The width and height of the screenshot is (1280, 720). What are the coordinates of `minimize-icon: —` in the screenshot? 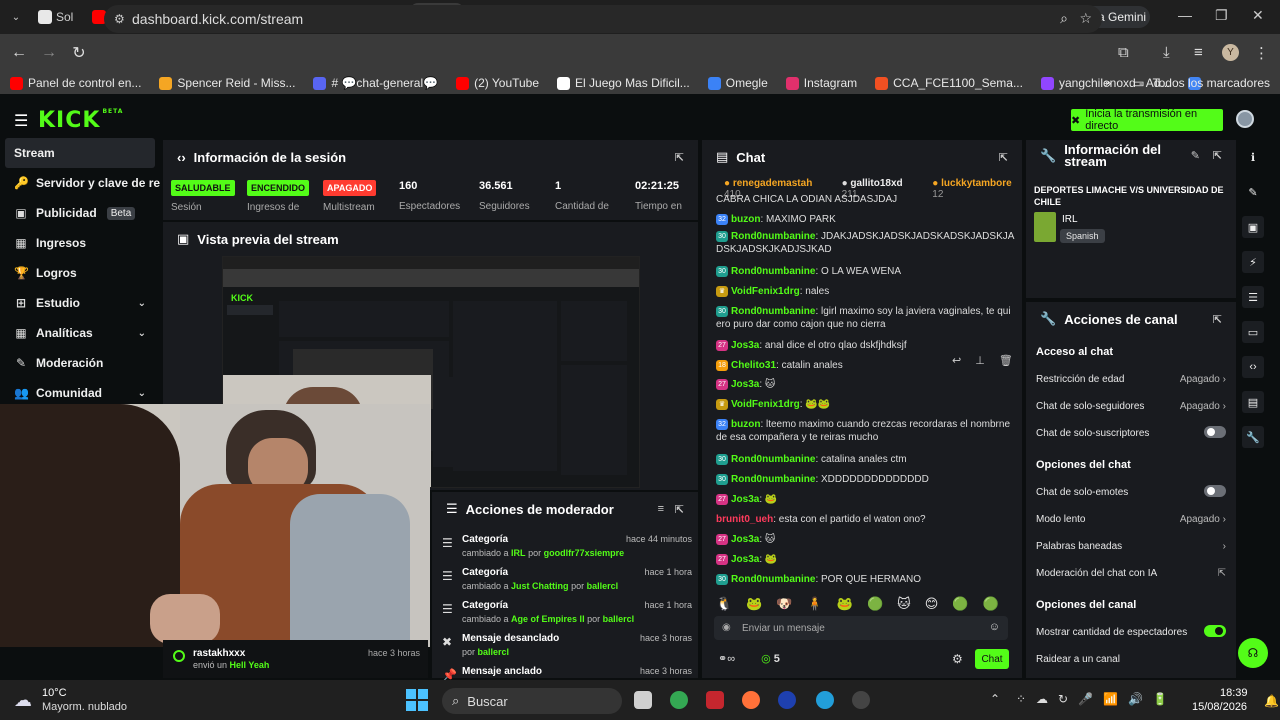 It's located at (1185, 15).